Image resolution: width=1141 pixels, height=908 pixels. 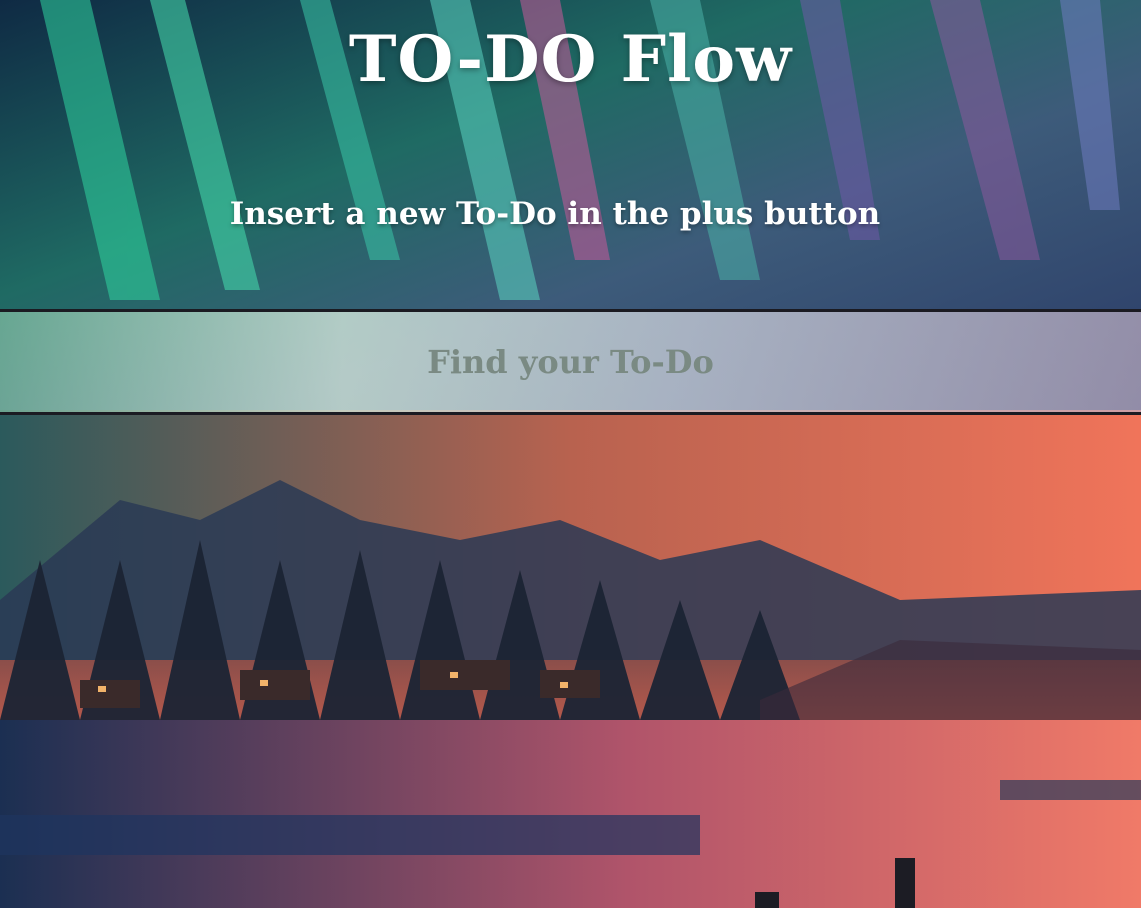 What do you see at coordinates (570, 59) in the screenshot?
I see `app-title: TO-DO Flow` at bounding box center [570, 59].